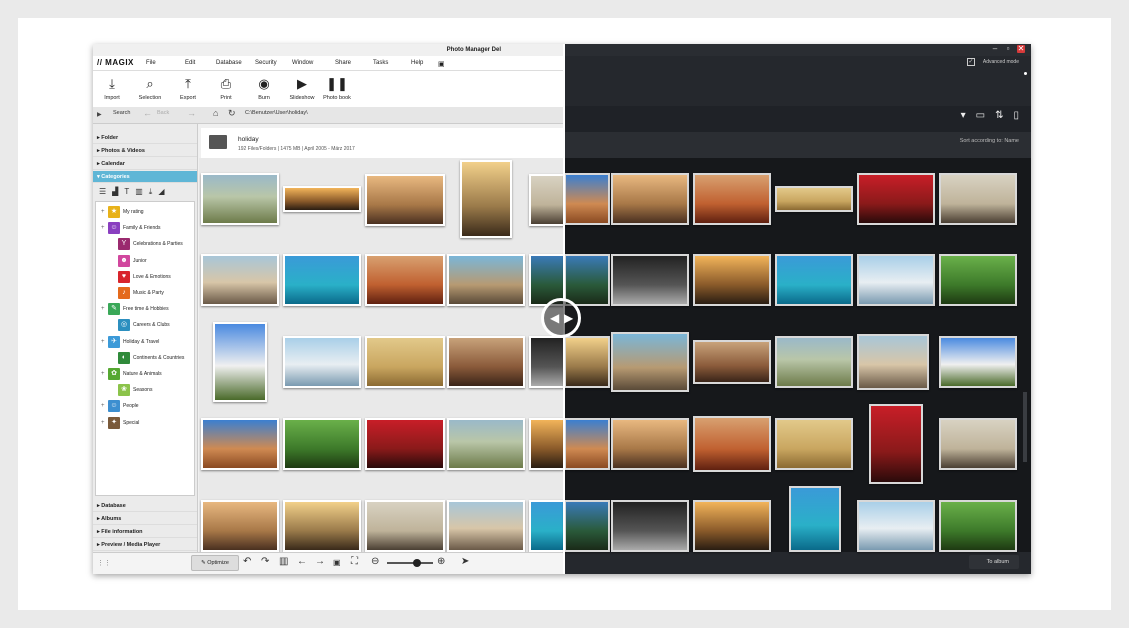 The height and width of the screenshot is (628, 1129). Describe the element at coordinates (265, 561) in the screenshot. I see `redo-icon: ↷` at that location.